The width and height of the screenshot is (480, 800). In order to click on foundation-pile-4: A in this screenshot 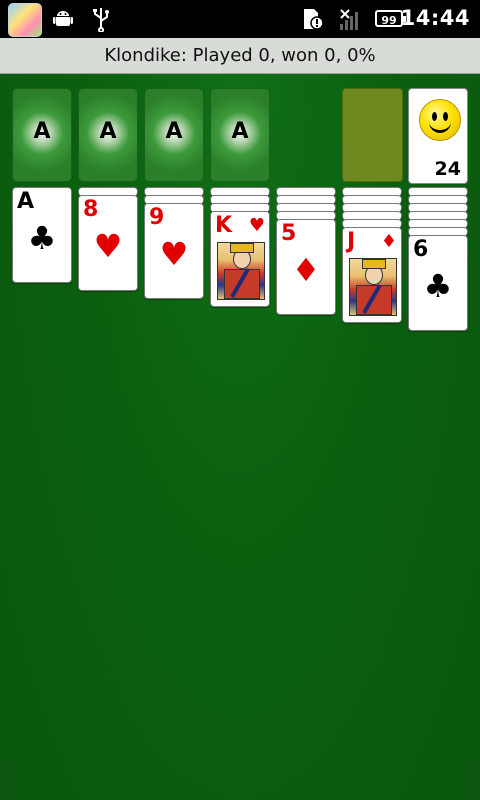, I will do `click(240, 135)`.